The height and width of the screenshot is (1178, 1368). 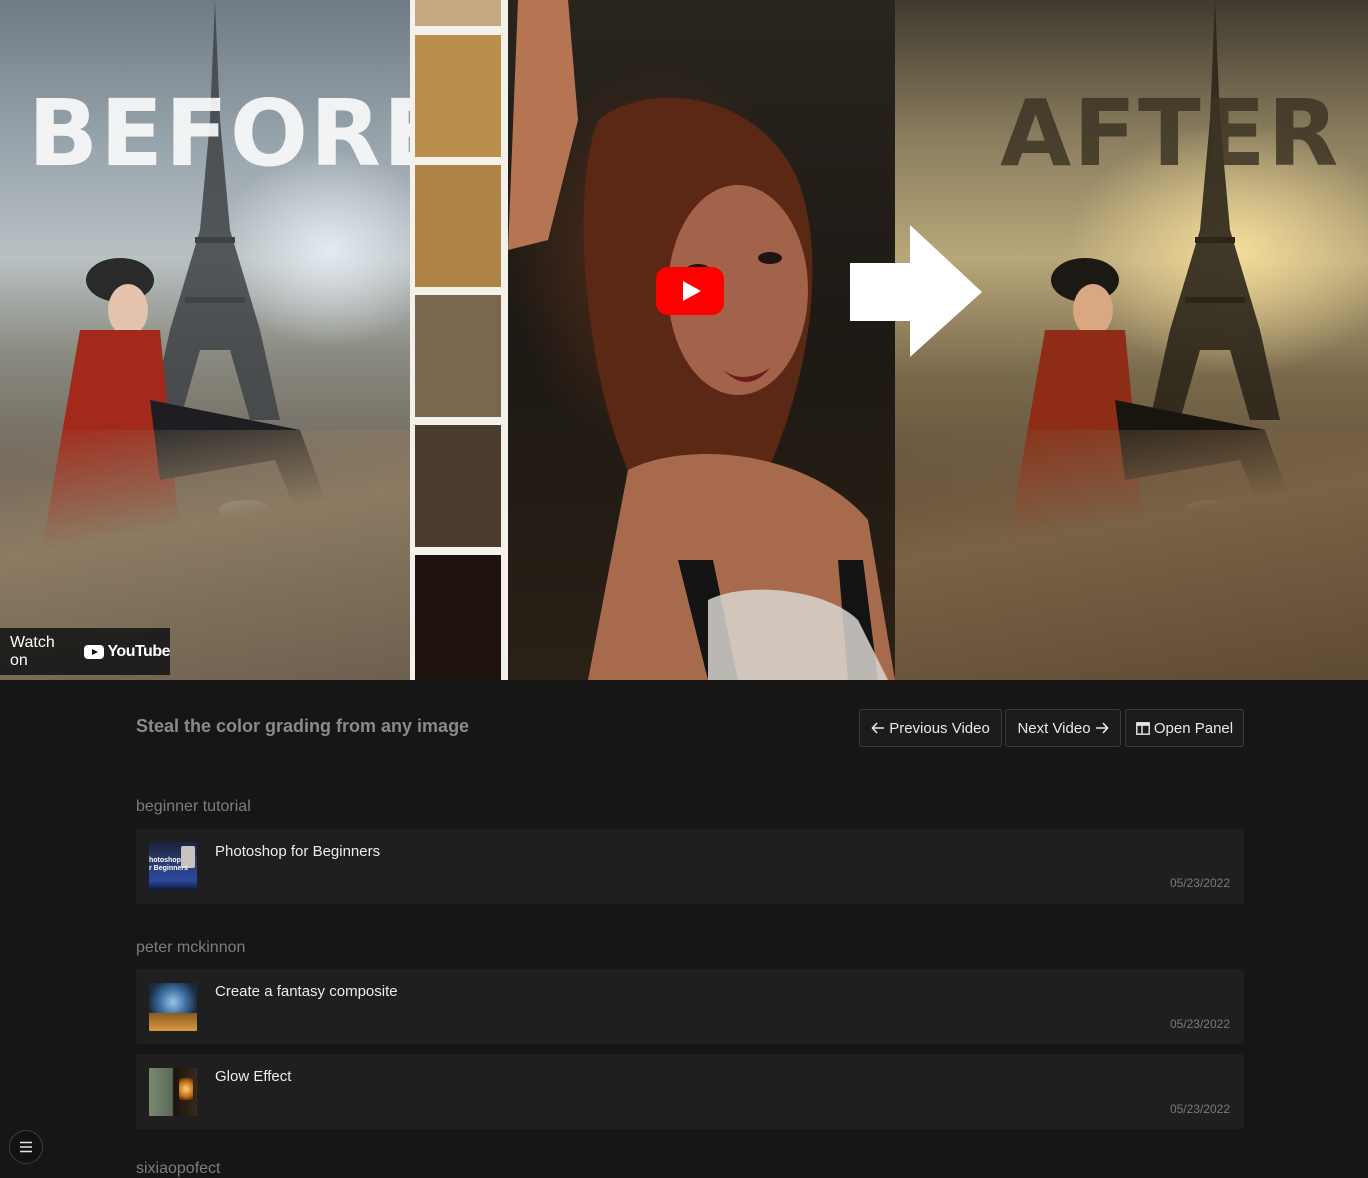 What do you see at coordinates (94, 651) in the screenshot?
I see `youtube-icon` at bounding box center [94, 651].